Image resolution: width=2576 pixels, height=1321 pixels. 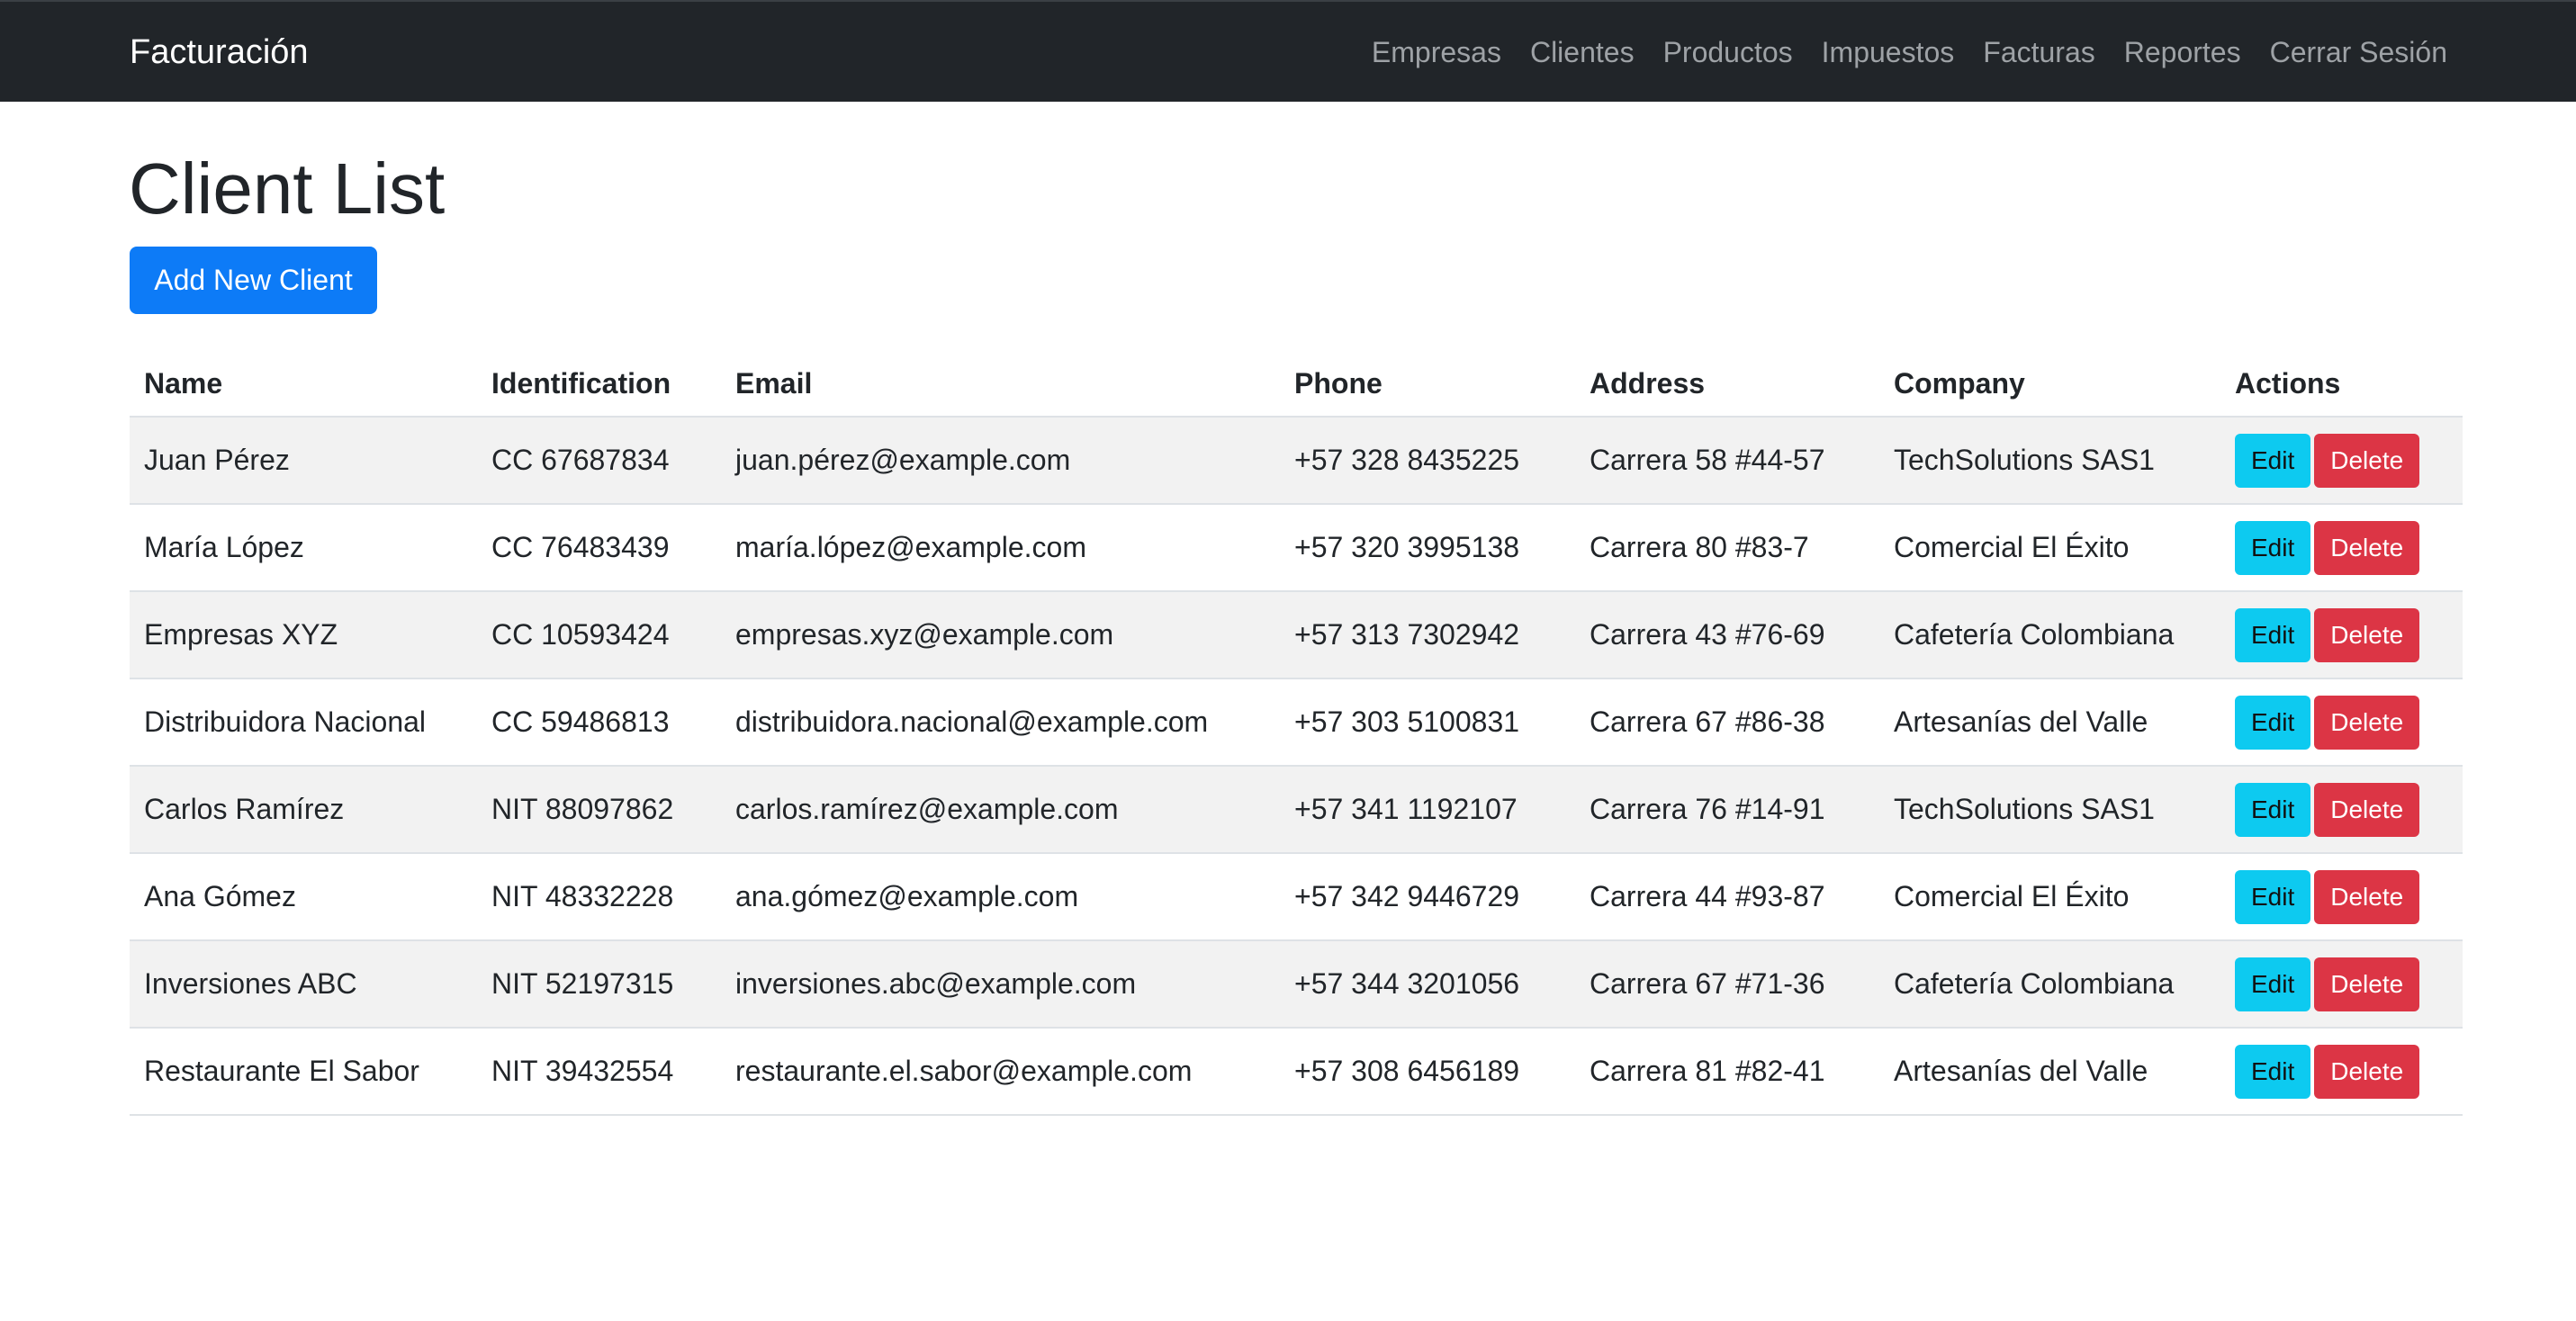 What do you see at coordinates (303, 548) in the screenshot?
I see `client-name-cell: María López` at bounding box center [303, 548].